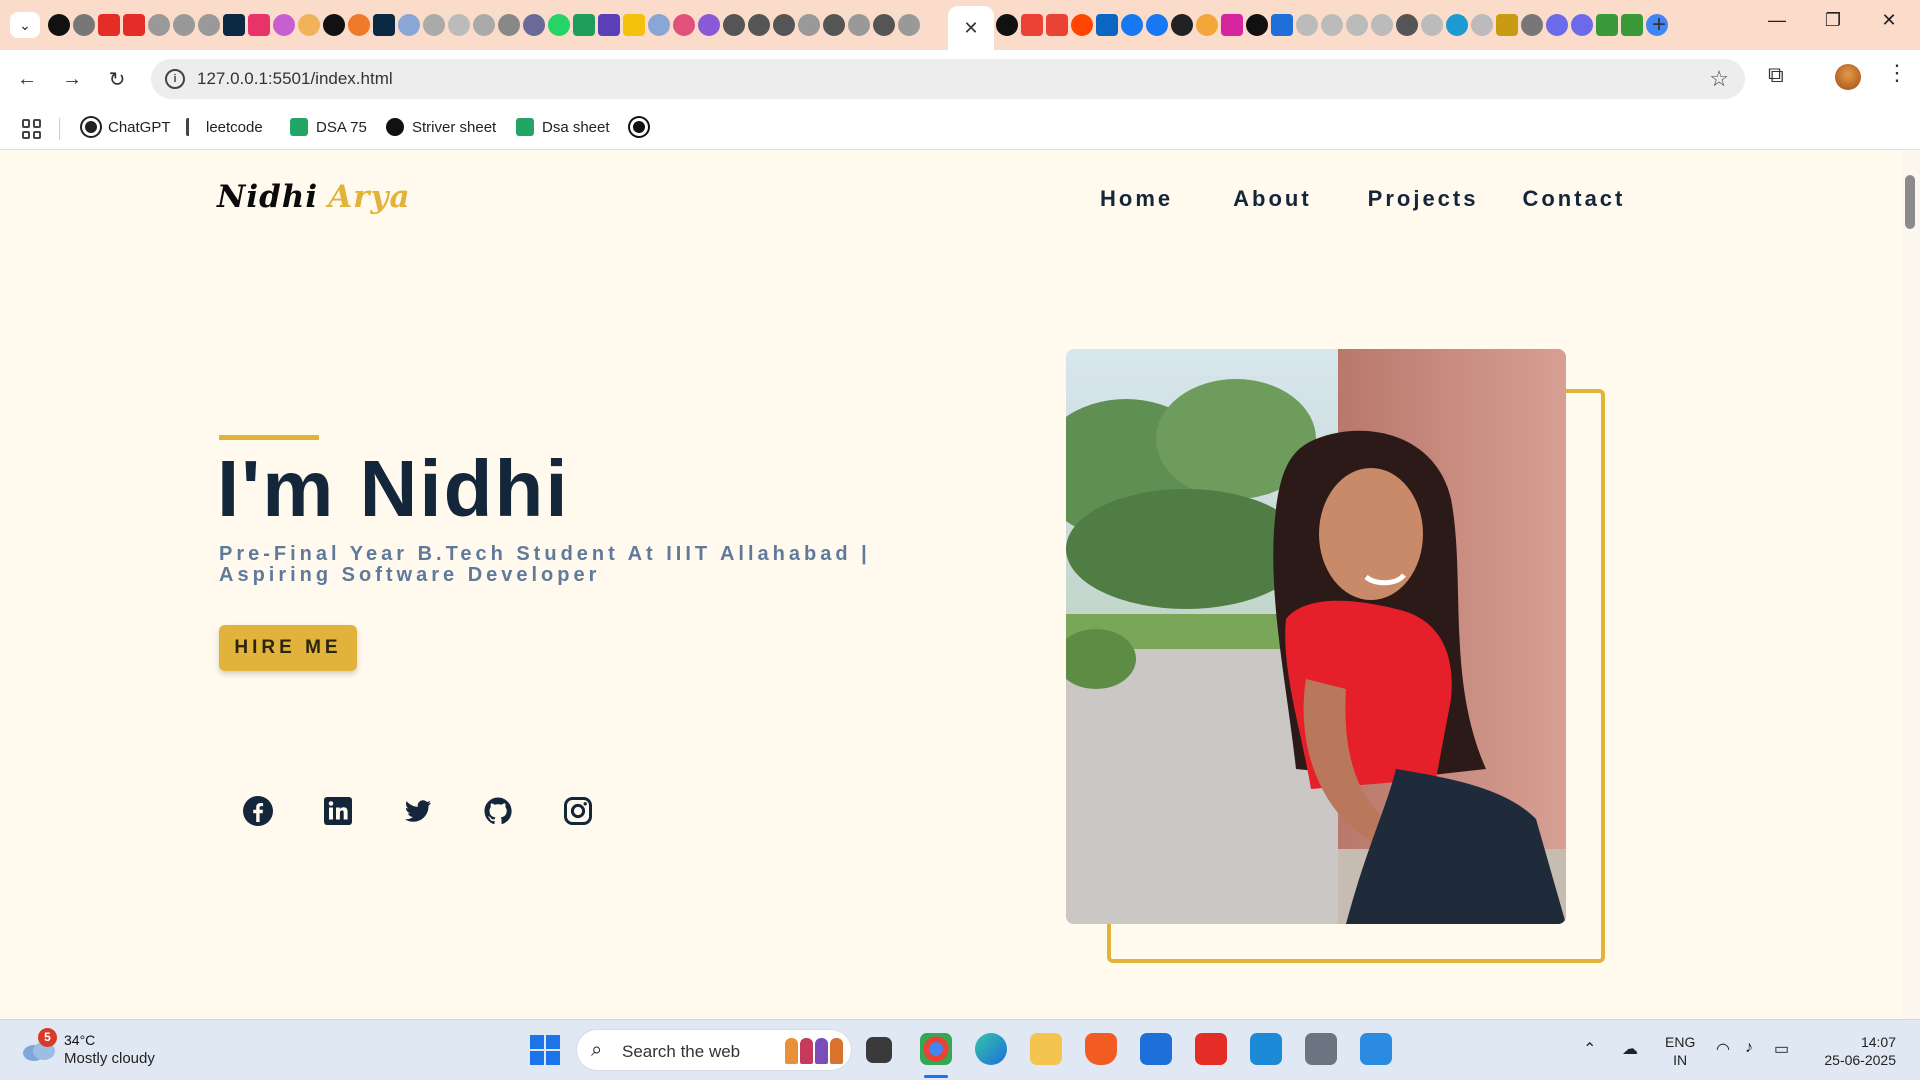 Image resolution: width=1920 pixels, height=1080 pixels. What do you see at coordinates (295, 79) in the screenshot?
I see `url-text: 127.0.0.1:5501/index.html` at bounding box center [295, 79].